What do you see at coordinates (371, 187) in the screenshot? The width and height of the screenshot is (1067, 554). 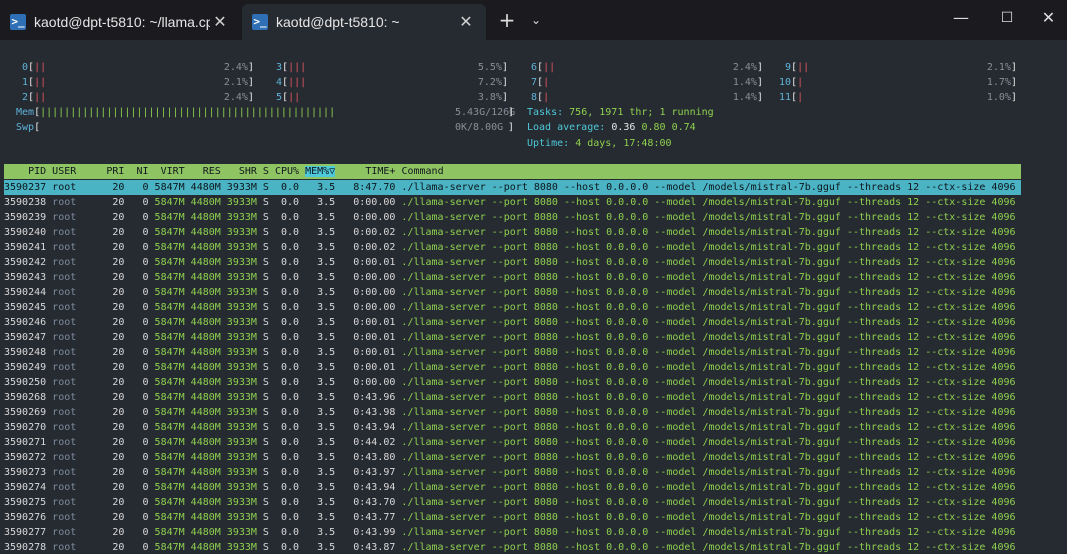 I see `cell-time: 8:47.70` at bounding box center [371, 187].